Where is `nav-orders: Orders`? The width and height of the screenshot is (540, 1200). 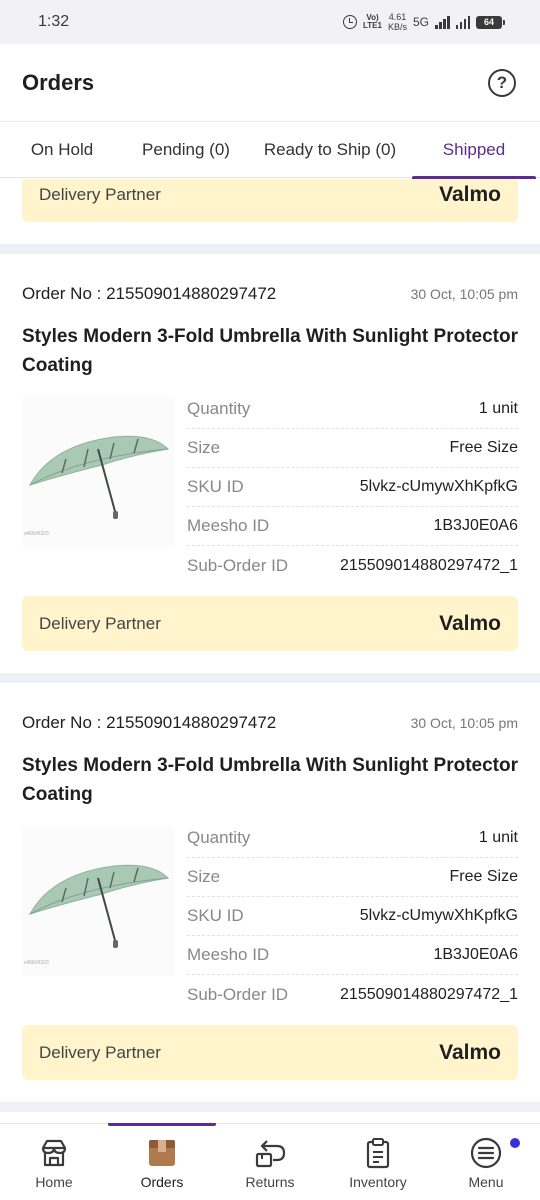 nav-orders: Orders is located at coordinates (162, 1161).